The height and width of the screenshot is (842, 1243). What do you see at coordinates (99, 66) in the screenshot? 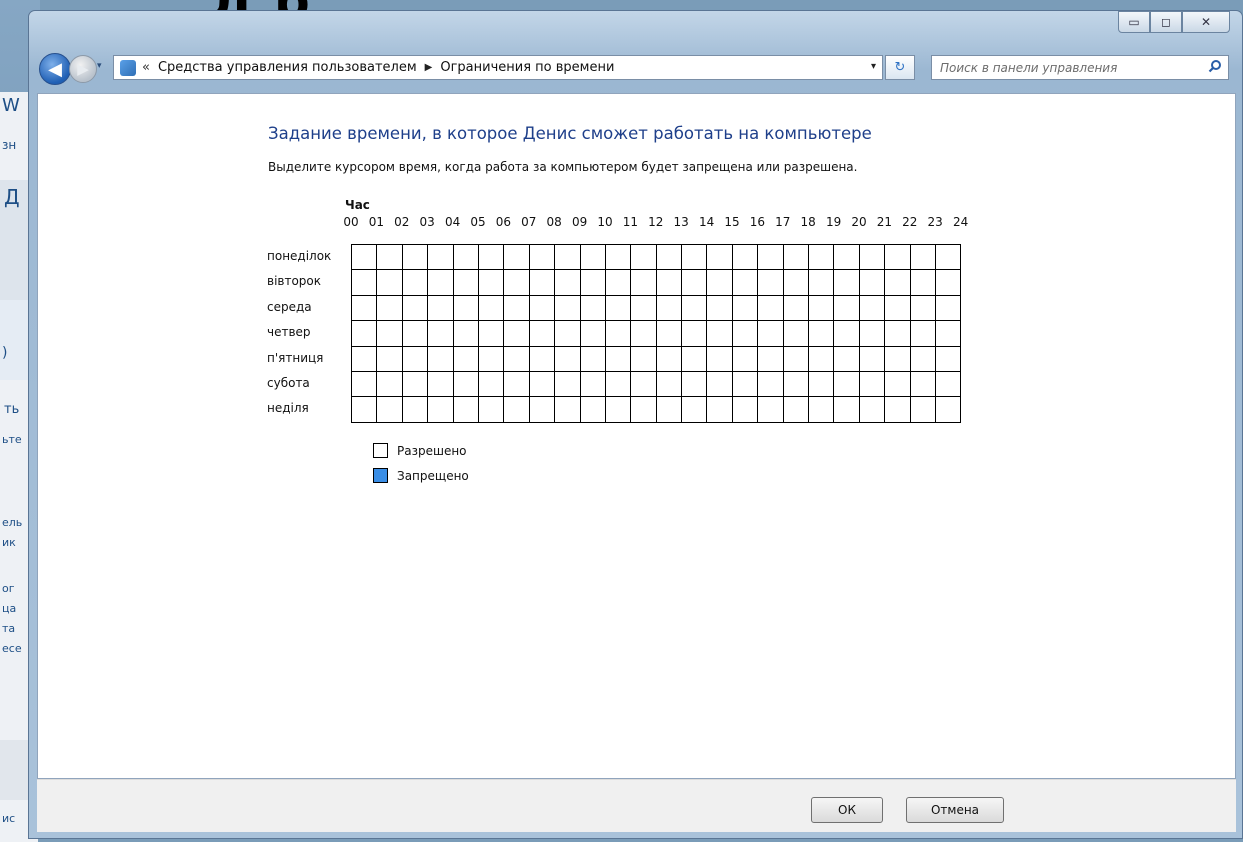
I see `recent-pages-dropdown-icon: ▾` at bounding box center [99, 66].